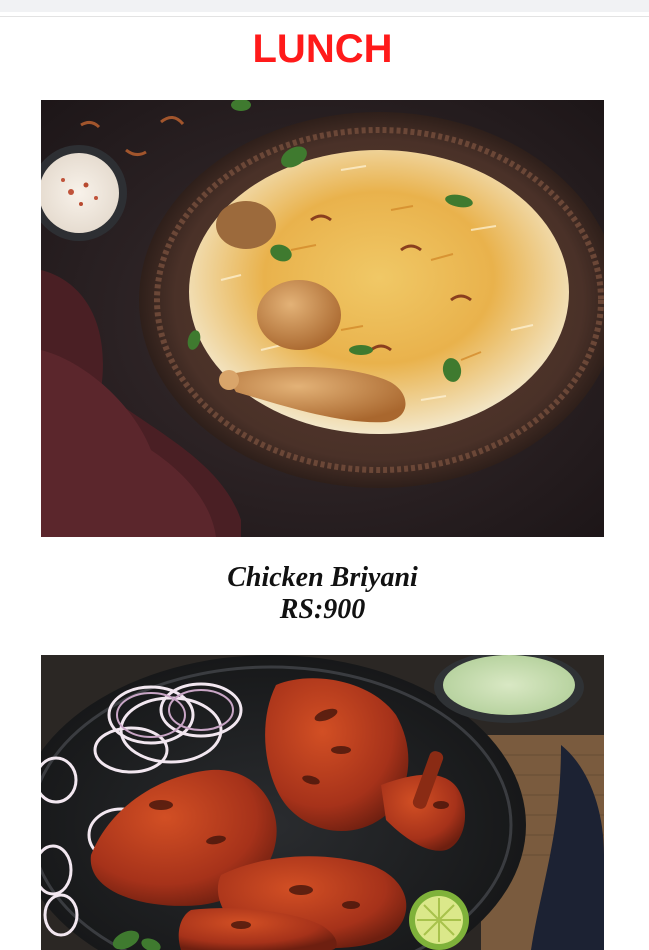  What do you see at coordinates (322, 577) in the screenshot?
I see `dish-name: Chicken Briyani` at bounding box center [322, 577].